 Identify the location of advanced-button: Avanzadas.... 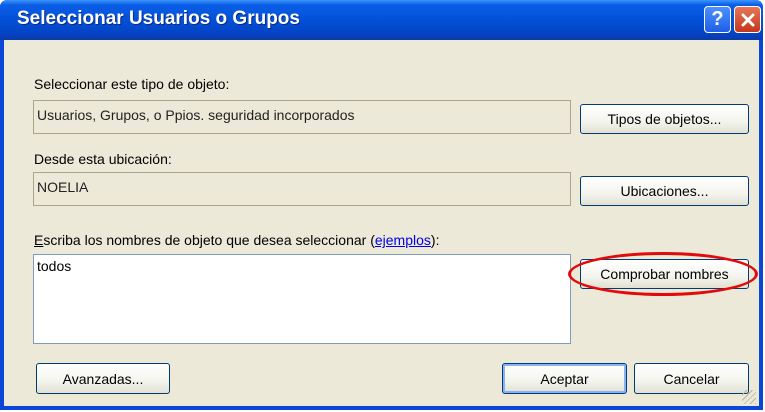
(103, 378).